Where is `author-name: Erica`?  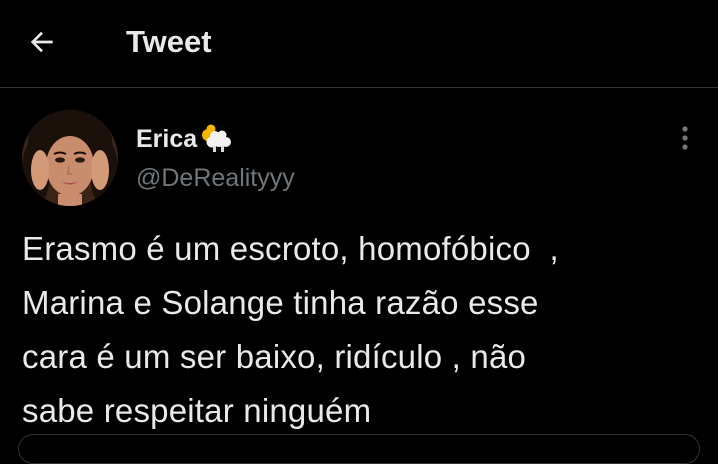
author-name: Erica is located at coordinates (166, 139).